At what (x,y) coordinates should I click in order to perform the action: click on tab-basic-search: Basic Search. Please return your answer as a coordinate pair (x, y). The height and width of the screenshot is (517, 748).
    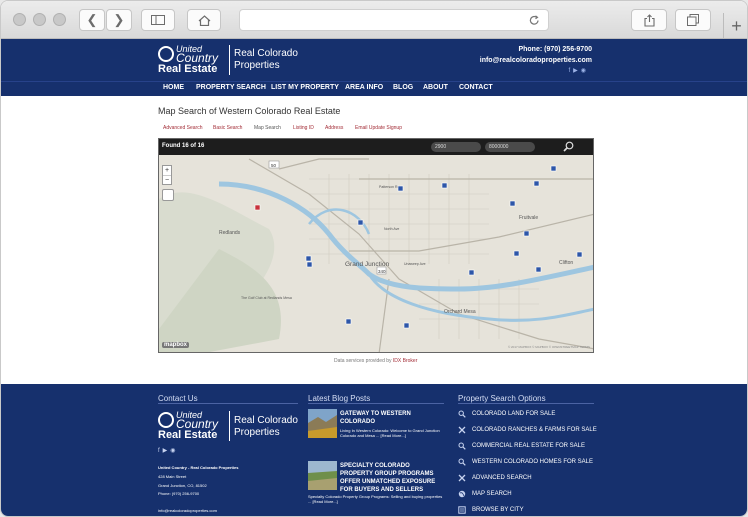
    Looking at the image, I should click on (227, 128).